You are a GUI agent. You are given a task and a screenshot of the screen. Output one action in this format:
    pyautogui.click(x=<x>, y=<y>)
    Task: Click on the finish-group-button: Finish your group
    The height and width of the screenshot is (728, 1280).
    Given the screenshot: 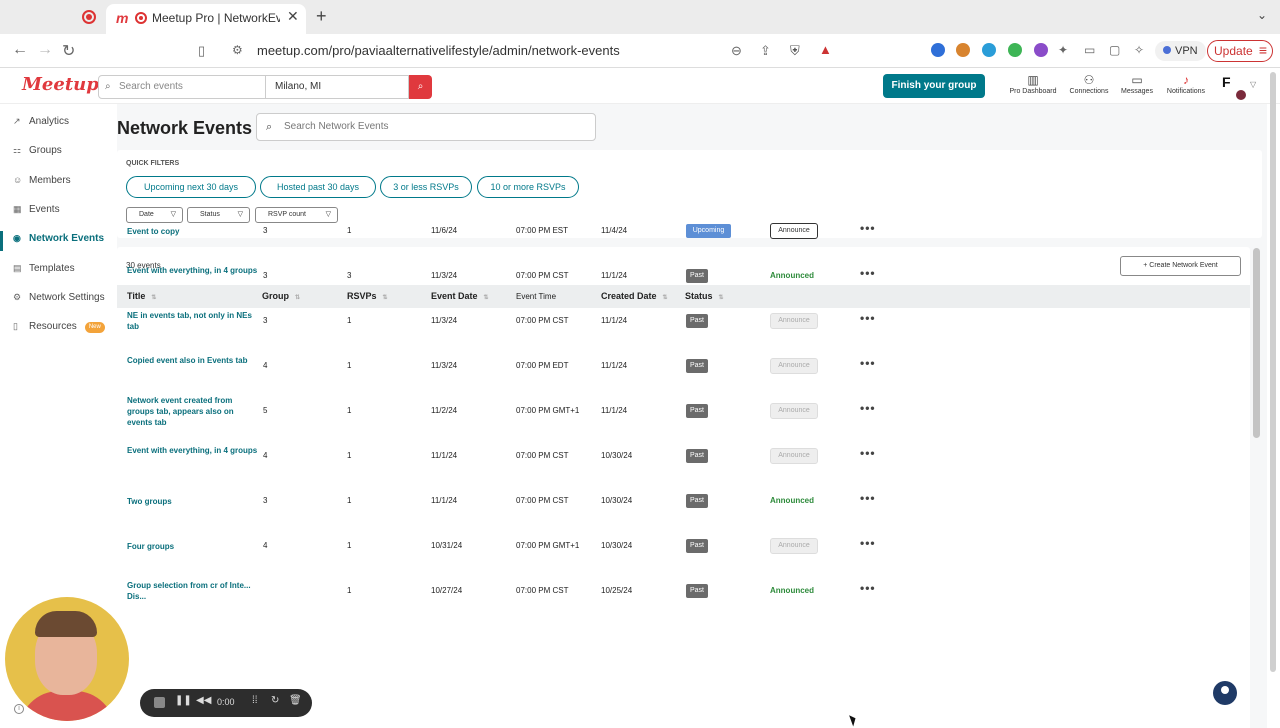 What is the action you would take?
    pyautogui.click(x=934, y=86)
    